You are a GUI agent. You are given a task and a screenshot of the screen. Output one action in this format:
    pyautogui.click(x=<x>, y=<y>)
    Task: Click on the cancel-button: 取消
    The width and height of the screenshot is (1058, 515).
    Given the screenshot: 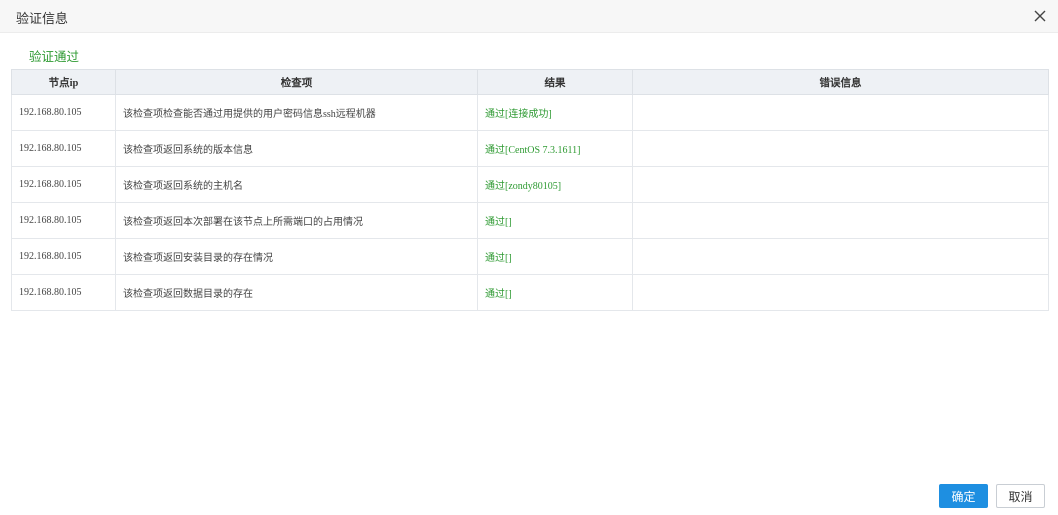 What is the action you would take?
    pyautogui.click(x=1020, y=496)
    